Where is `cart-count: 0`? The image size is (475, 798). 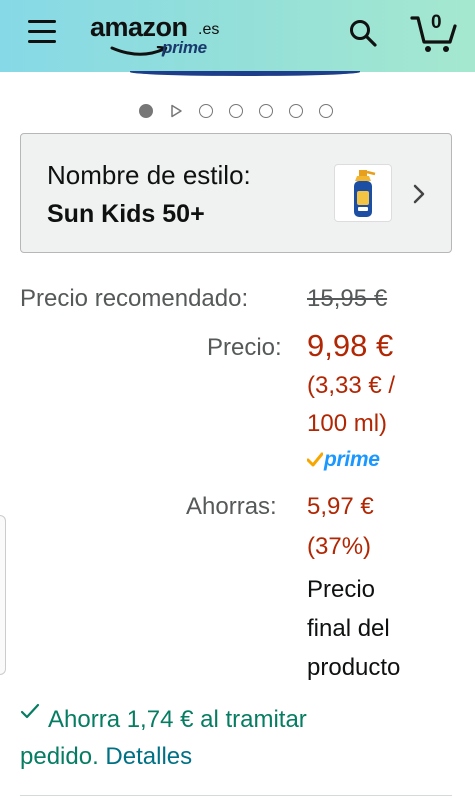 cart-count: 0 is located at coordinates (436, 22).